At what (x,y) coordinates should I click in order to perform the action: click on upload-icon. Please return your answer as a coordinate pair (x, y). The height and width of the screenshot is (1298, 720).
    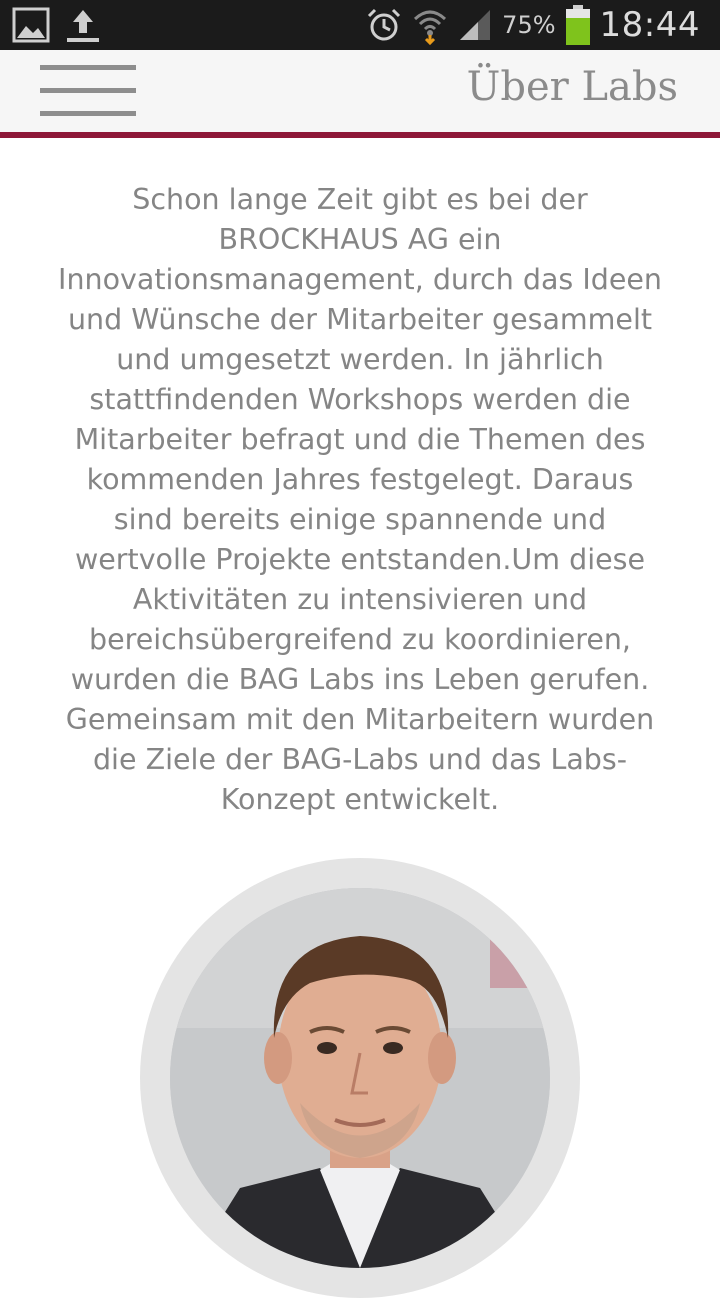
    Looking at the image, I should click on (83, 26).